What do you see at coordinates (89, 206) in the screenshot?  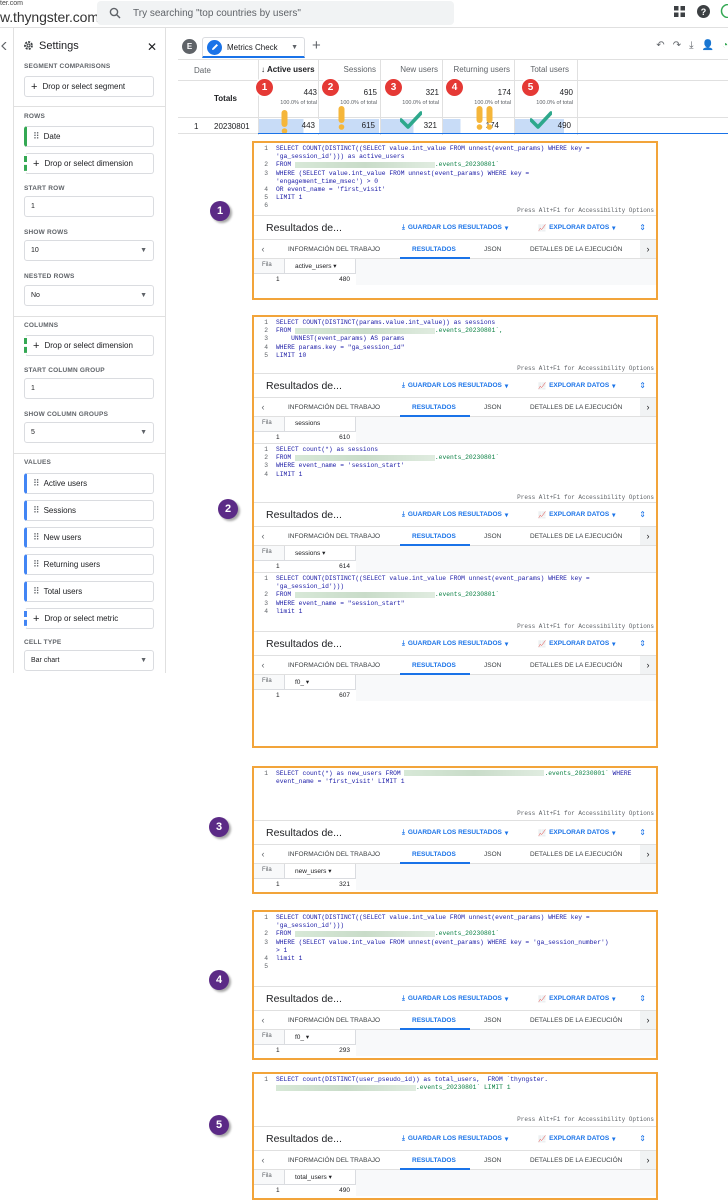 I see `start-row-input: 1` at bounding box center [89, 206].